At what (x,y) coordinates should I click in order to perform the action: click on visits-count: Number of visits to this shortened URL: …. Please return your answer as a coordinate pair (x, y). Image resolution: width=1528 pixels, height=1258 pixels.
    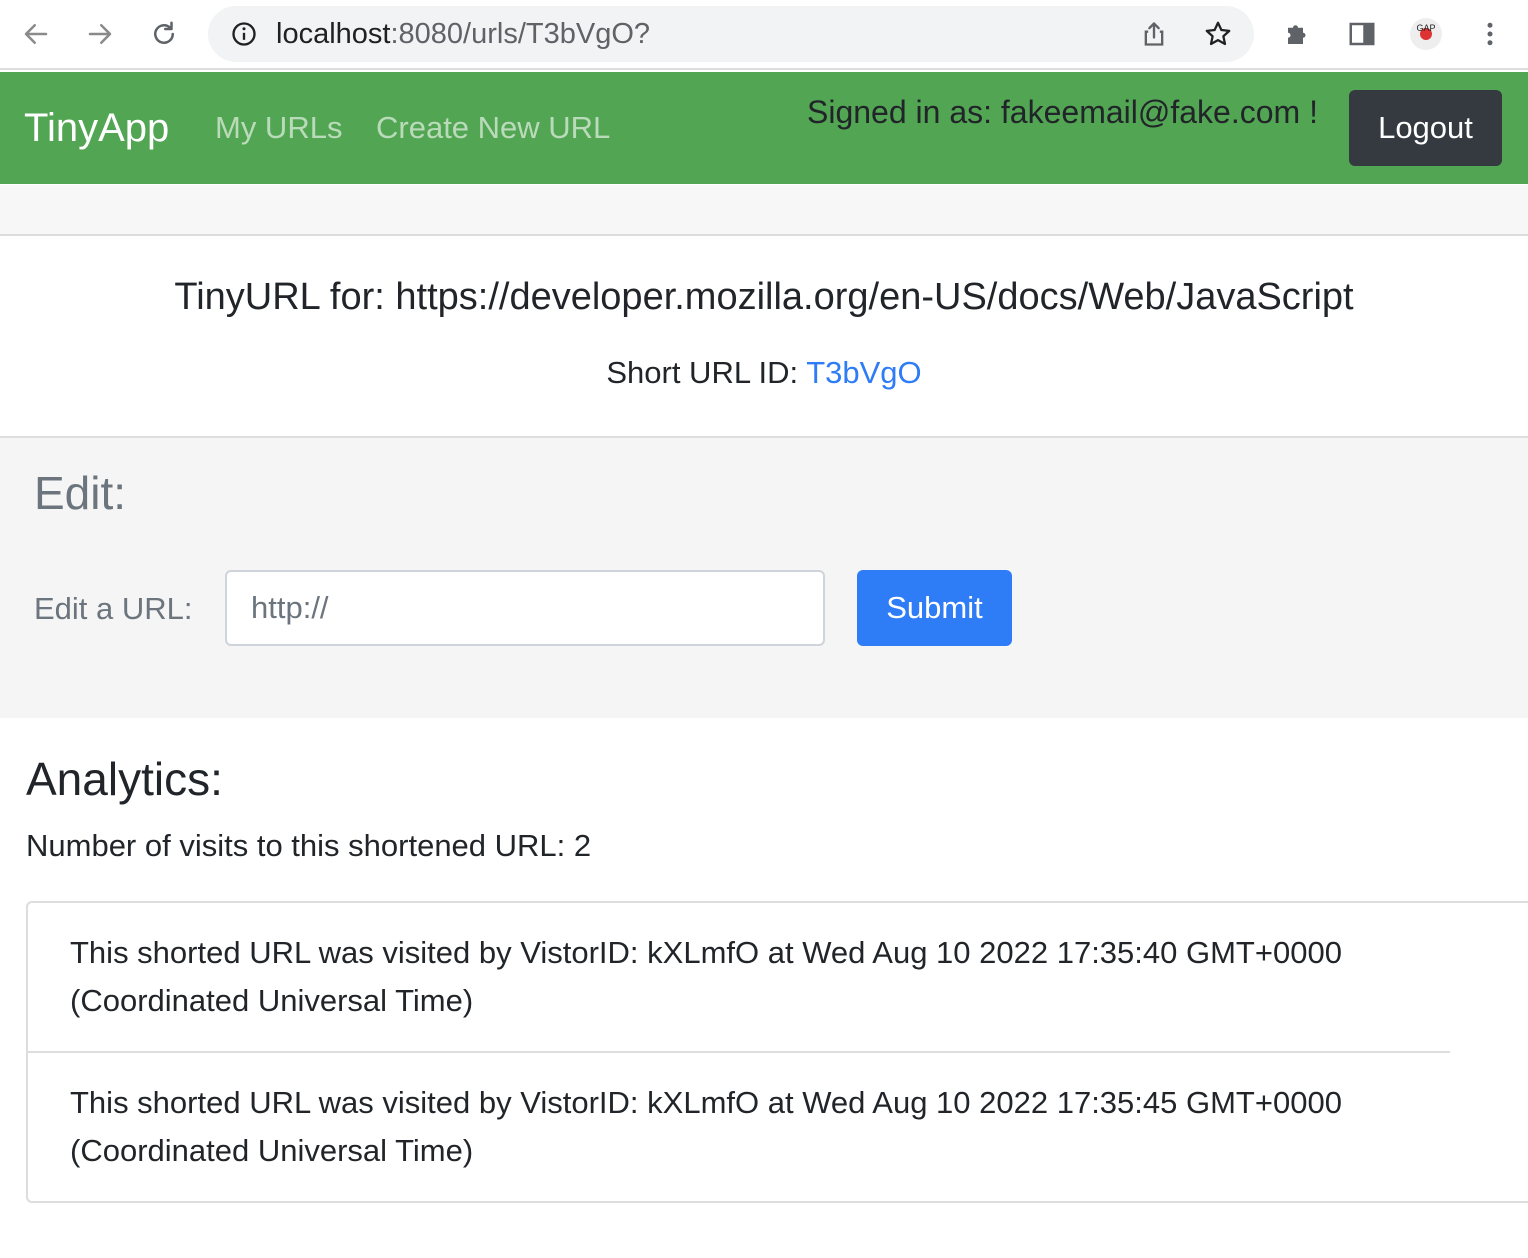
    Looking at the image, I should click on (309, 845).